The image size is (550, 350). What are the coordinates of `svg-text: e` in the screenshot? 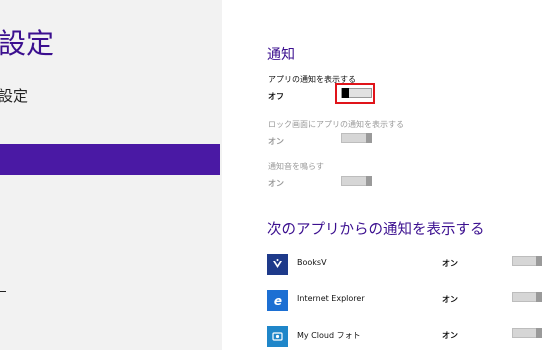 It's located at (277, 301).